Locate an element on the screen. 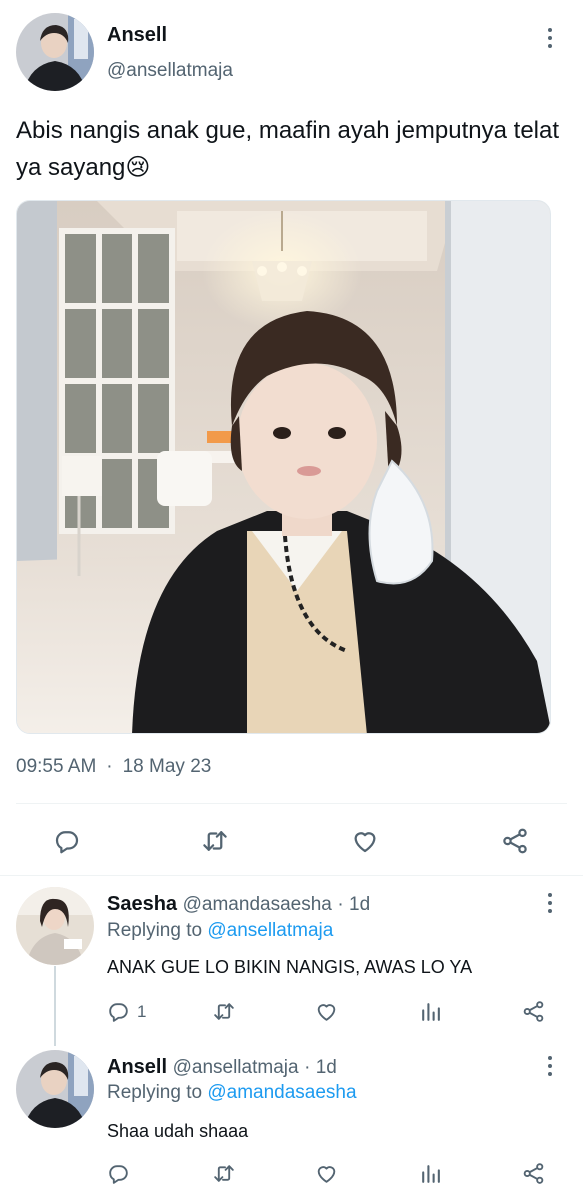  reply-1-avatar is located at coordinates (55, 926).